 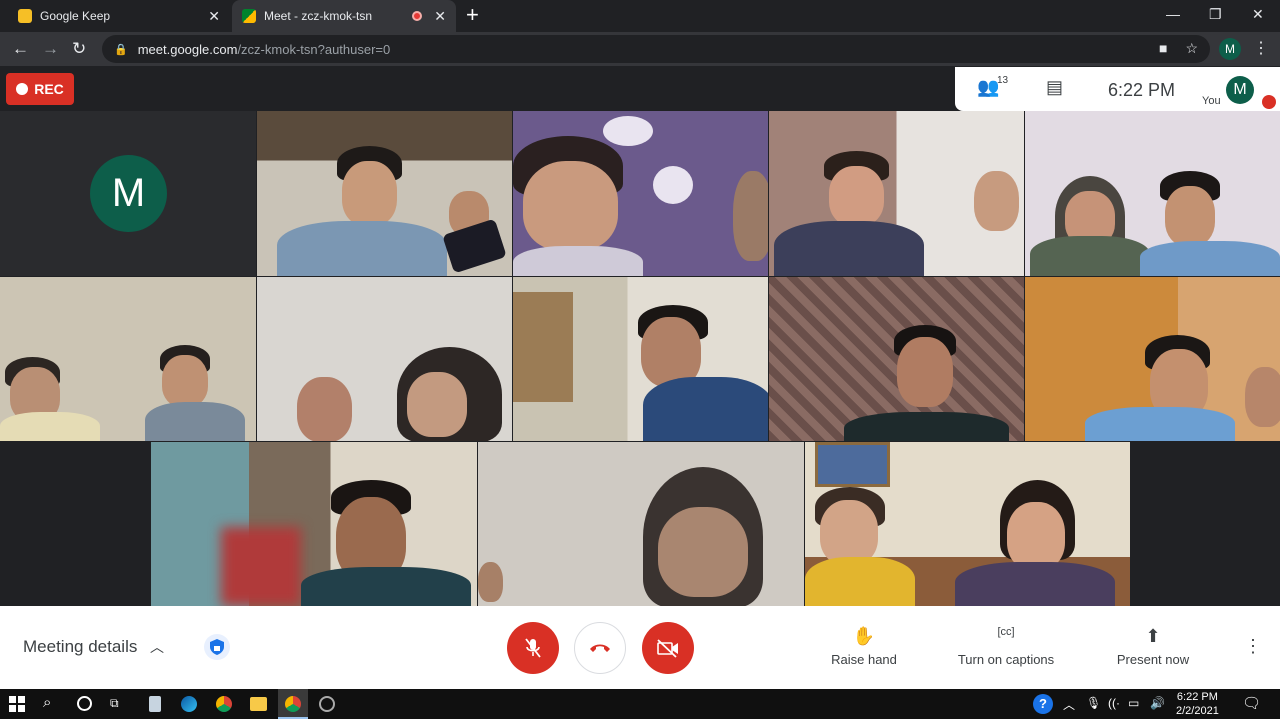 I want to click on calculator-icon, so click(x=155, y=704).